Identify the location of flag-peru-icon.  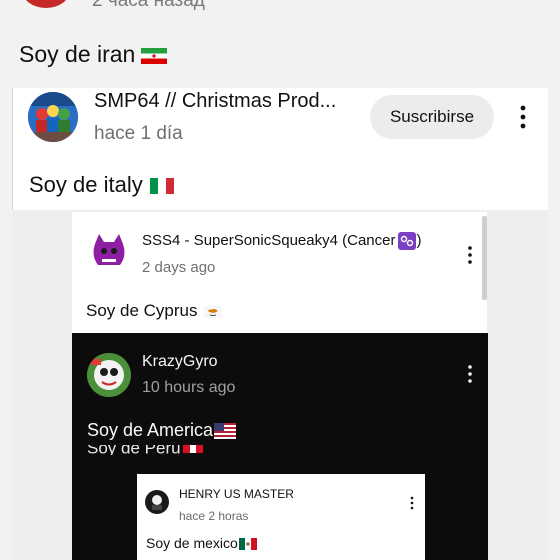
(192, 449).